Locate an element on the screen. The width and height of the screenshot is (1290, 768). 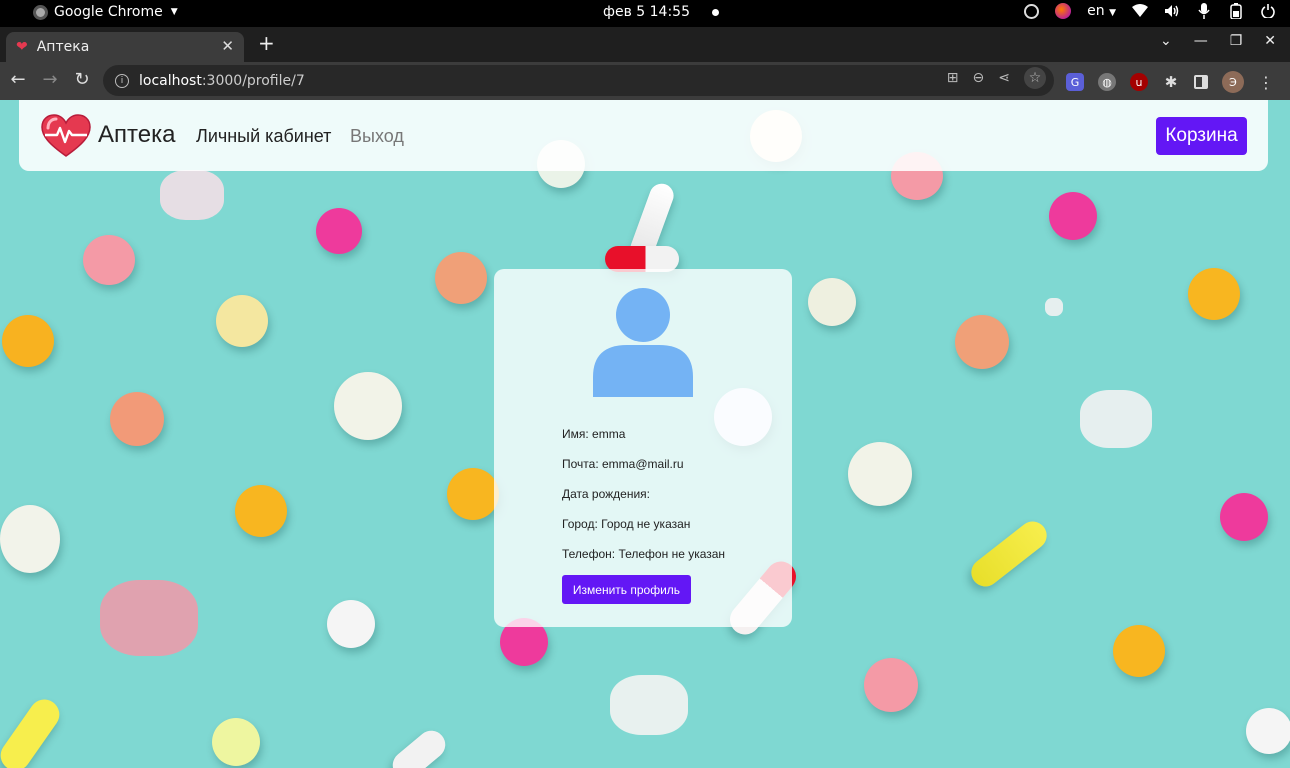
minimize-icon: — is located at coordinates (1201, 41).